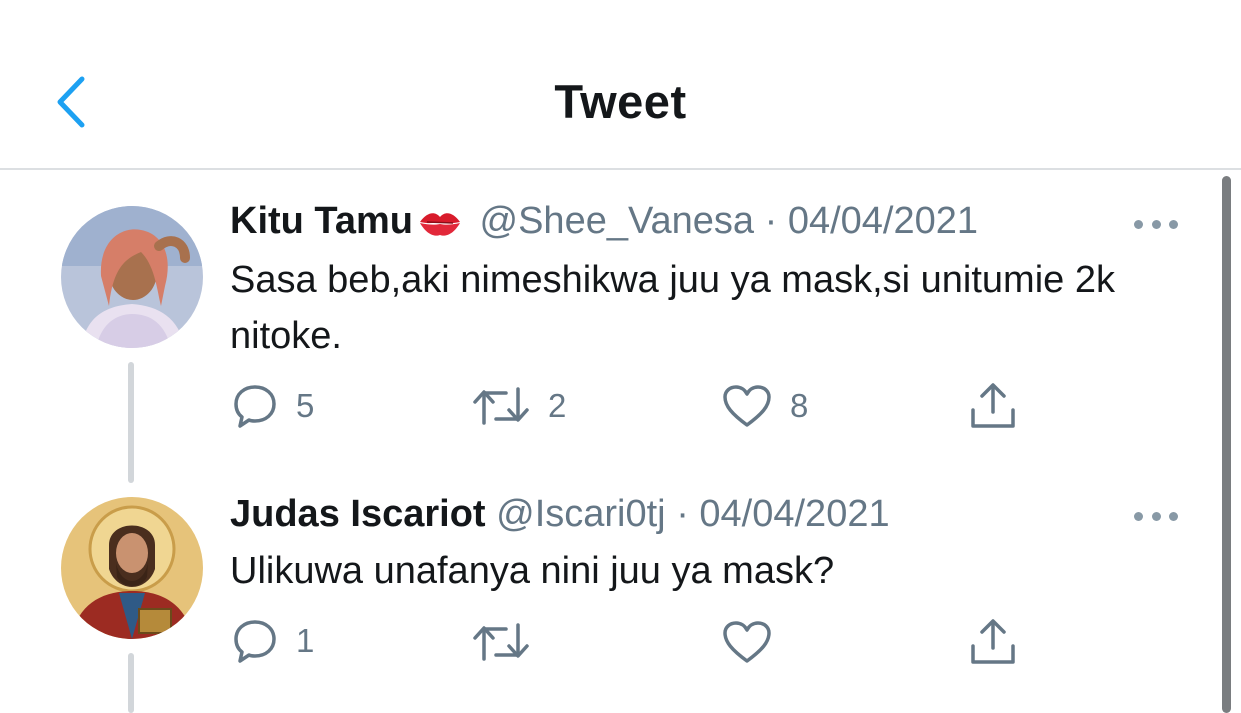 This screenshot has height=713, width=1241. Describe the element at coordinates (1226, 444) in the screenshot. I see `scrollbar` at that location.